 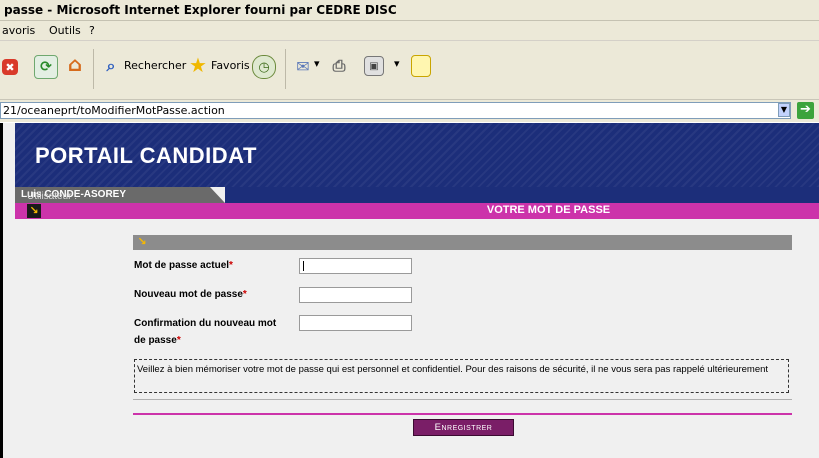 I want to click on mail-icon: ✉, so click(x=303, y=66).